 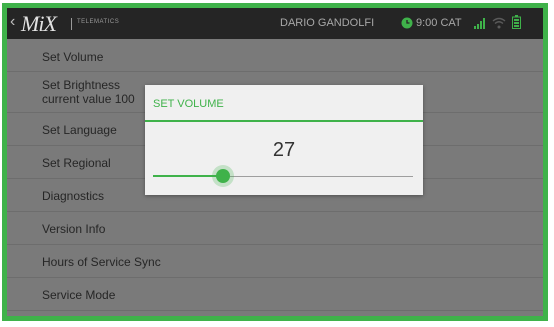 I want to click on dialog-title: SET VOLUME, so click(x=188, y=104).